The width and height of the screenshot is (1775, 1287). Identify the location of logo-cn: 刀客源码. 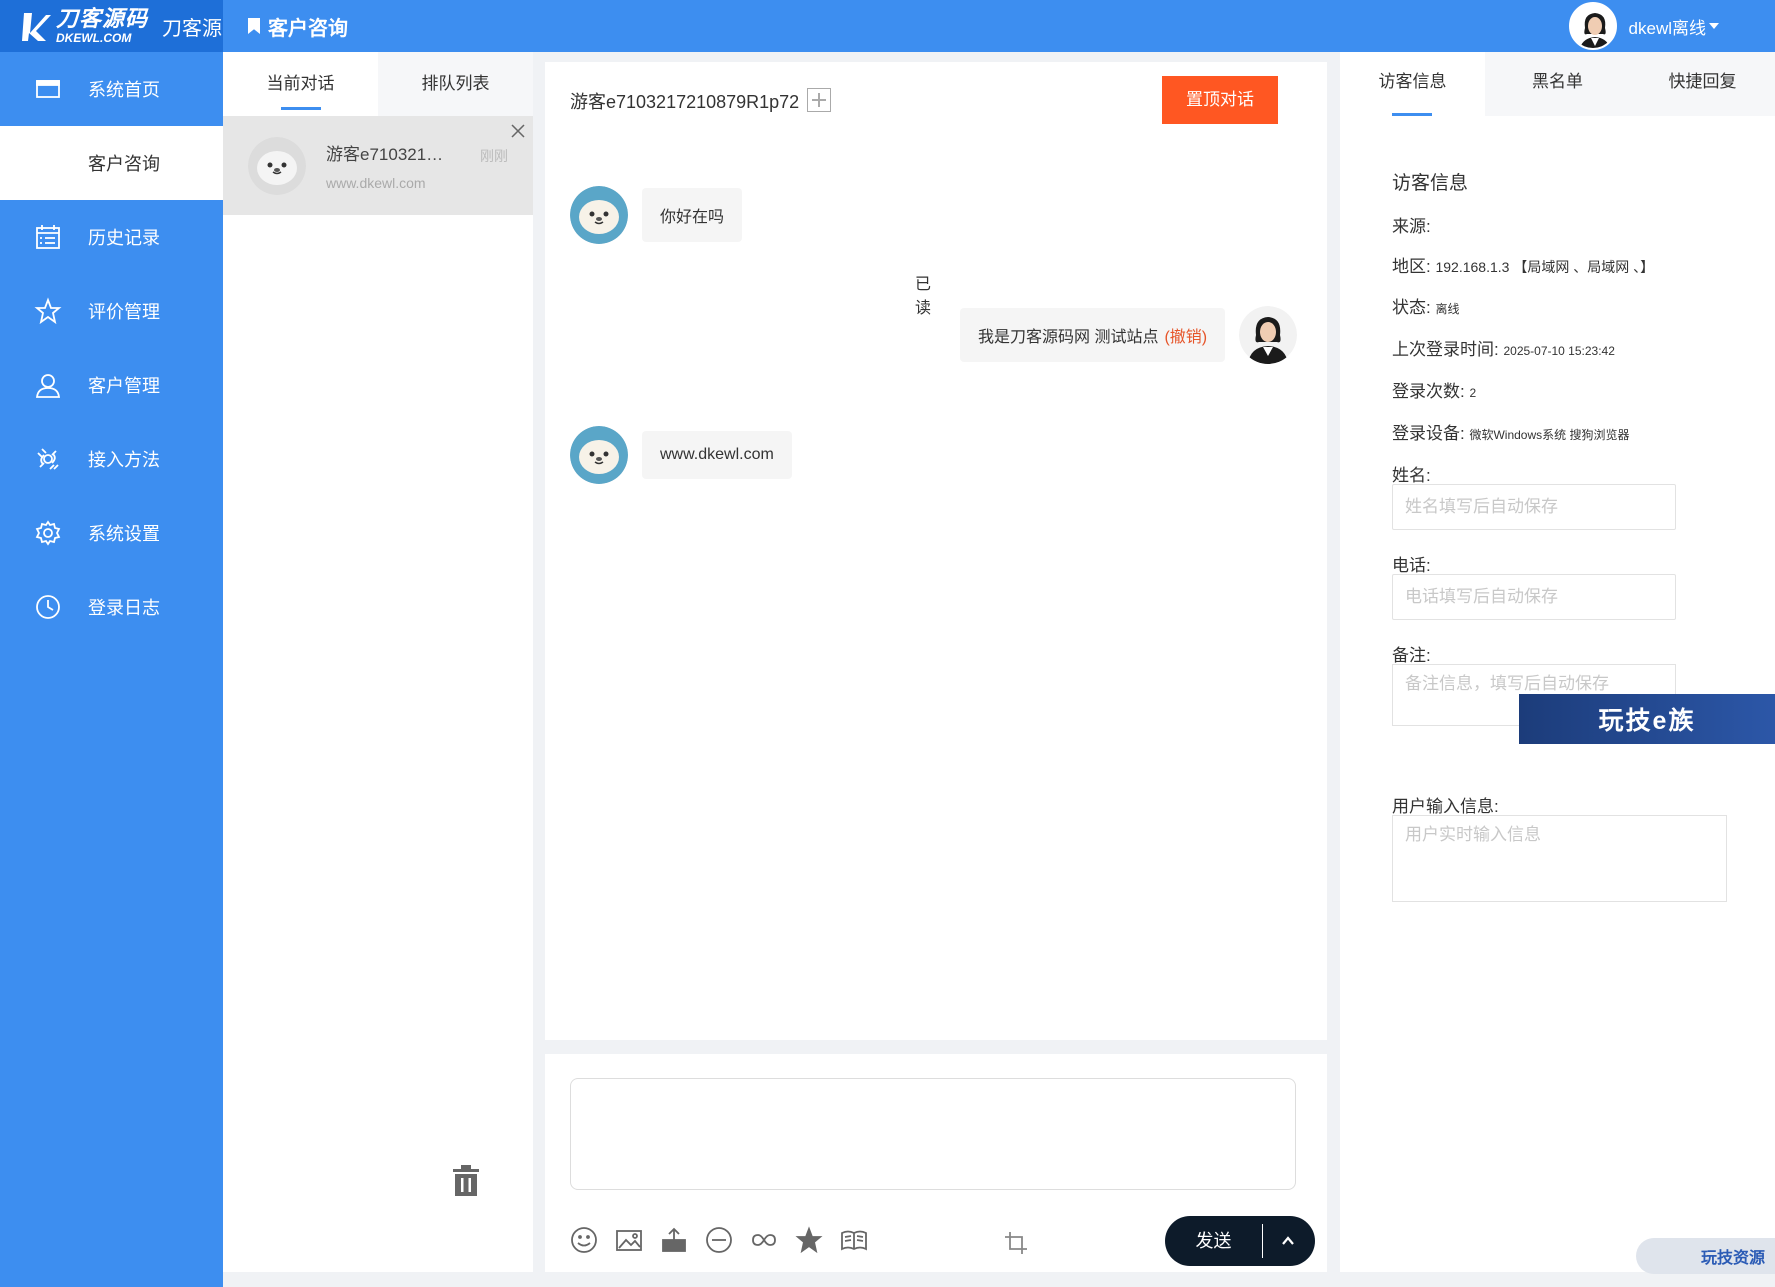
(102, 18).